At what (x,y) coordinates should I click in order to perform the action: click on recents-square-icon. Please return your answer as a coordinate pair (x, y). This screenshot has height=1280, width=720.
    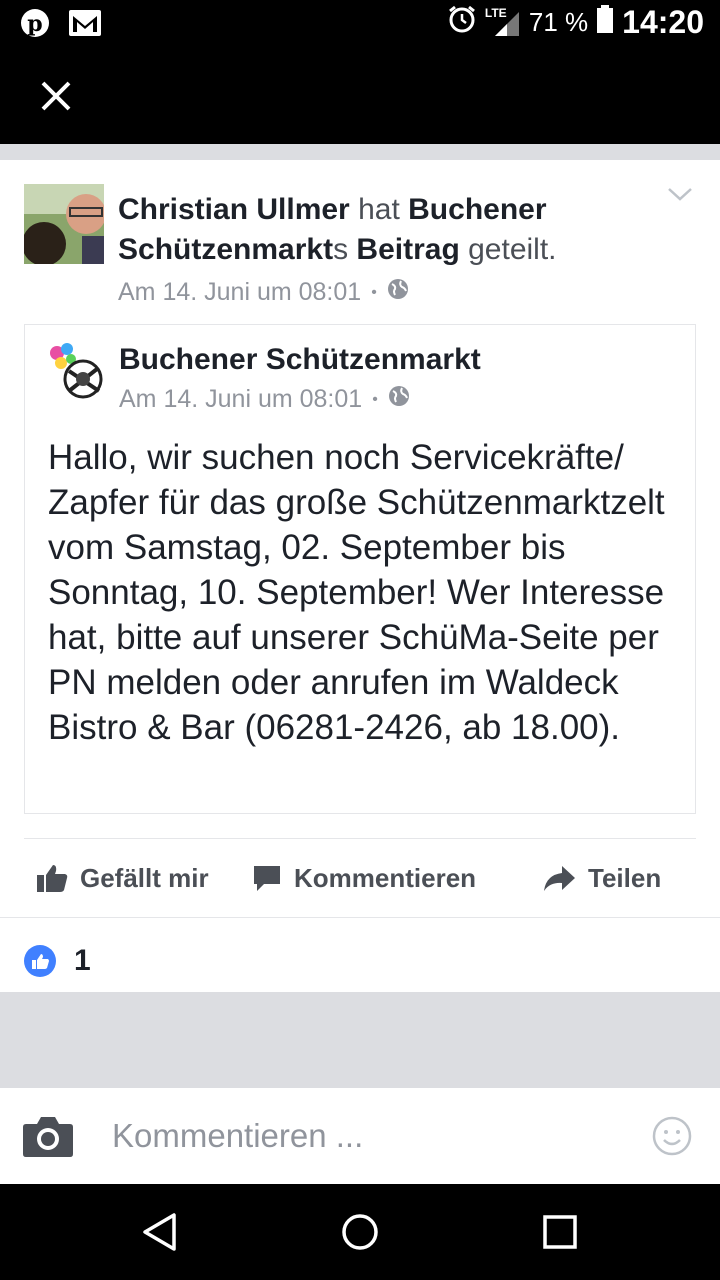
    Looking at the image, I should click on (560, 1232).